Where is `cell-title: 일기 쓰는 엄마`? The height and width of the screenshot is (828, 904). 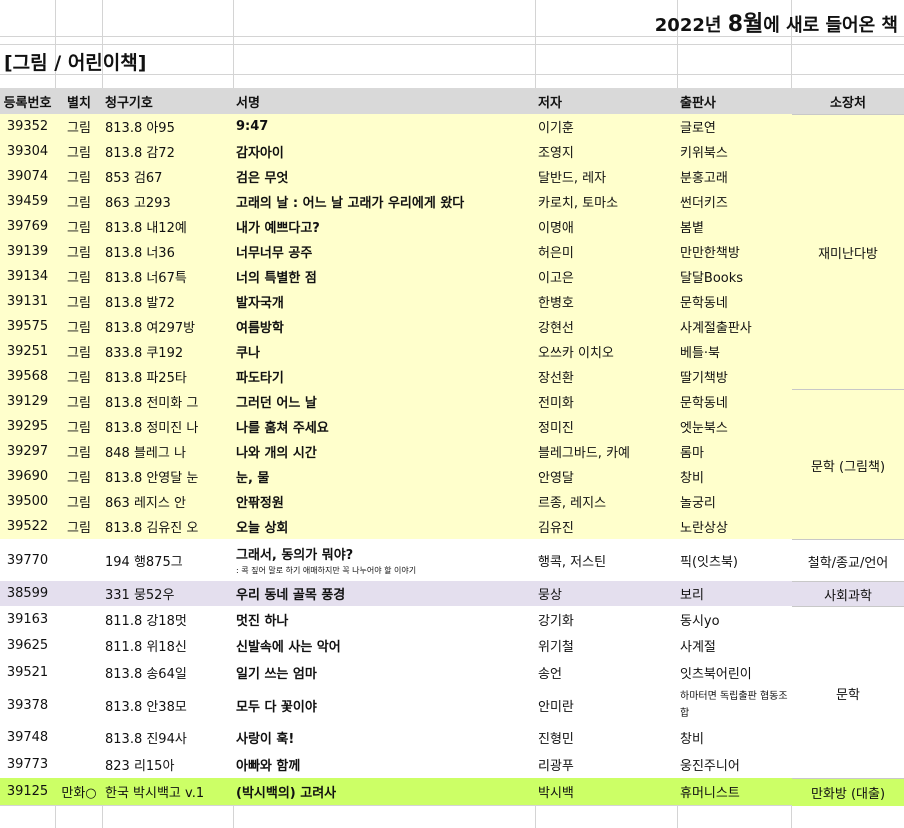 cell-title: 일기 쓰는 엄마 is located at coordinates (276, 674).